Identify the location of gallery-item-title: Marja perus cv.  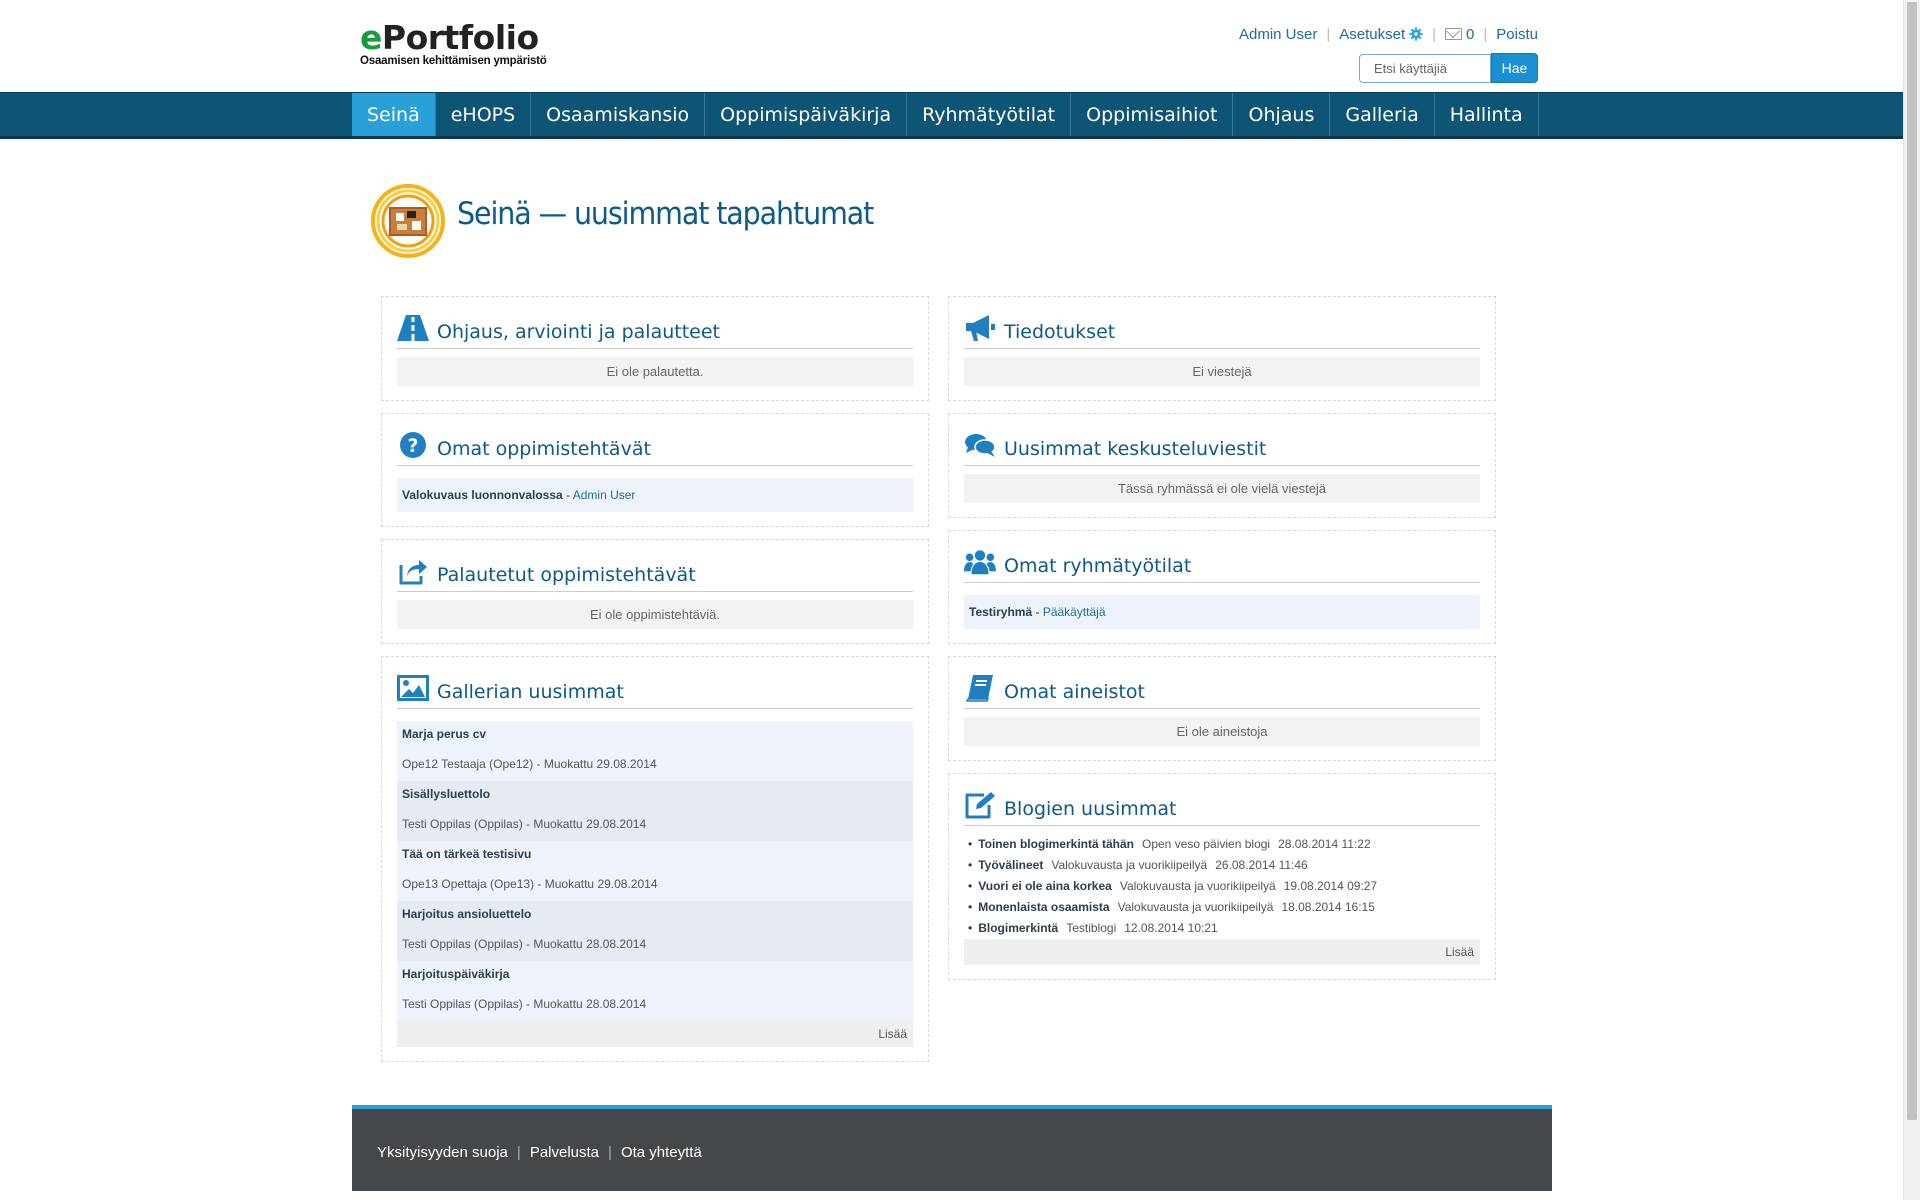
(655, 739).